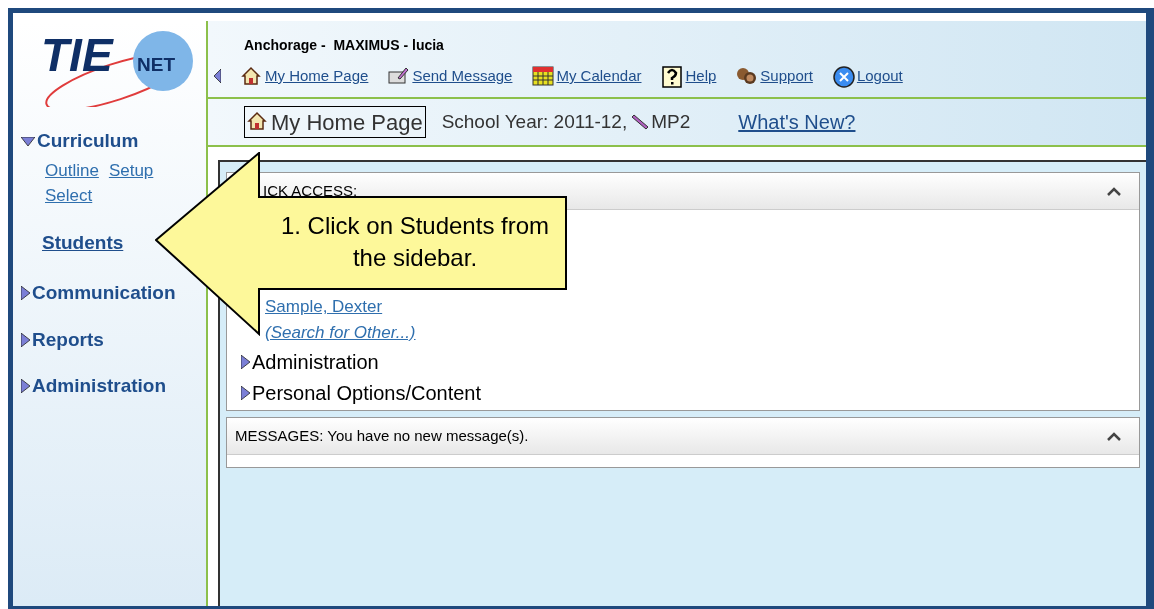 The width and height of the screenshot is (1154, 609). Describe the element at coordinates (462, 76) in the screenshot. I see `nav-link: Send Message` at that location.